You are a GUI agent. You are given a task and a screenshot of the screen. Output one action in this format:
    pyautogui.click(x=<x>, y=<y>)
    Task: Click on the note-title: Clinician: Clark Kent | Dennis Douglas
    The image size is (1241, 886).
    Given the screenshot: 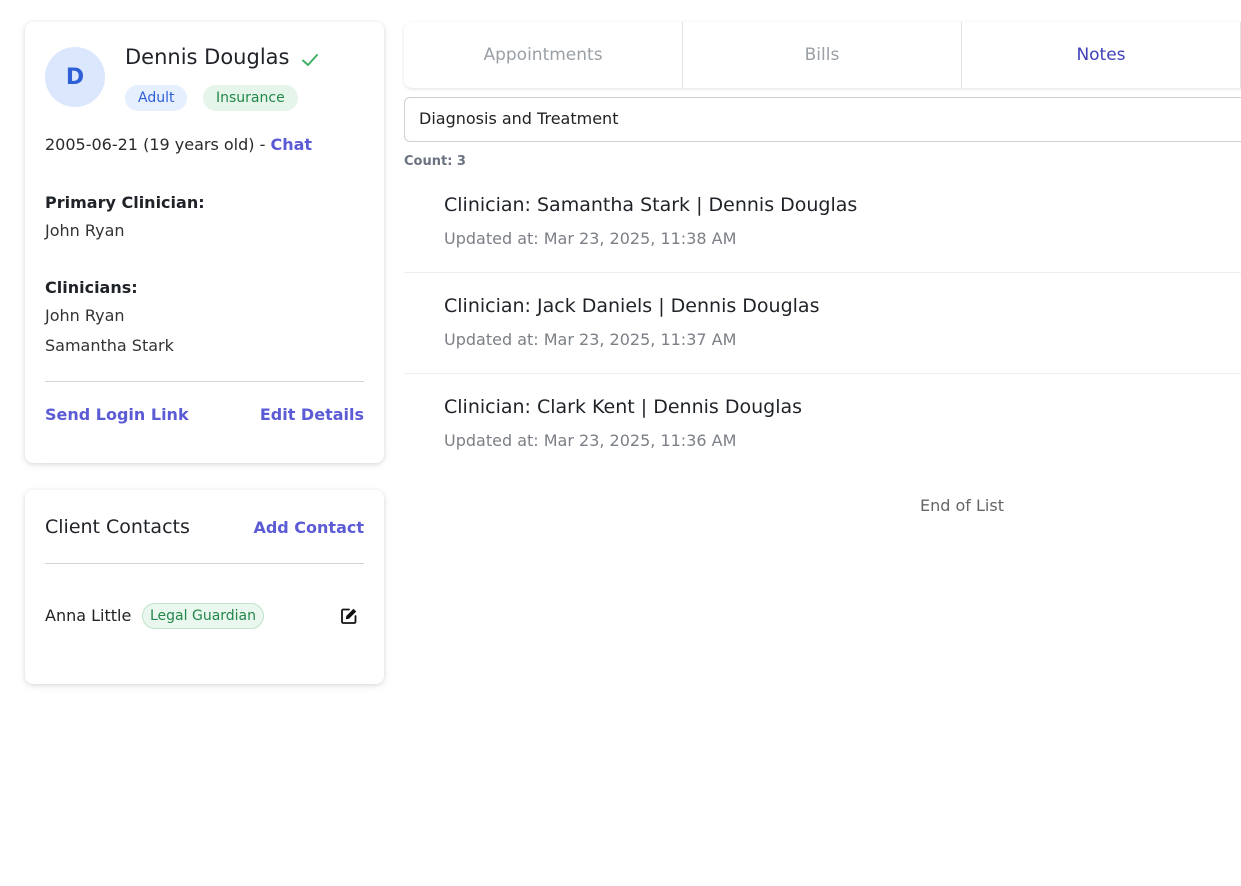 What is the action you would take?
    pyautogui.click(x=623, y=407)
    